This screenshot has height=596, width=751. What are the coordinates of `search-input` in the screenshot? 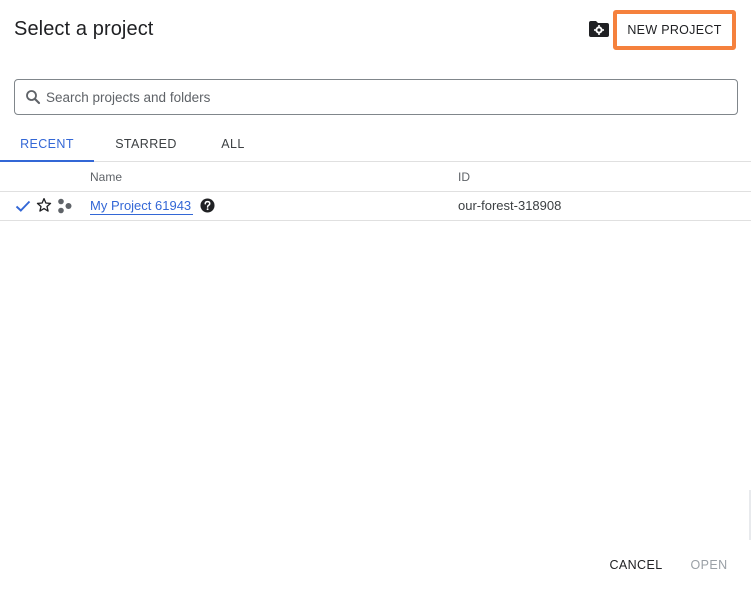 It's located at (391, 97).